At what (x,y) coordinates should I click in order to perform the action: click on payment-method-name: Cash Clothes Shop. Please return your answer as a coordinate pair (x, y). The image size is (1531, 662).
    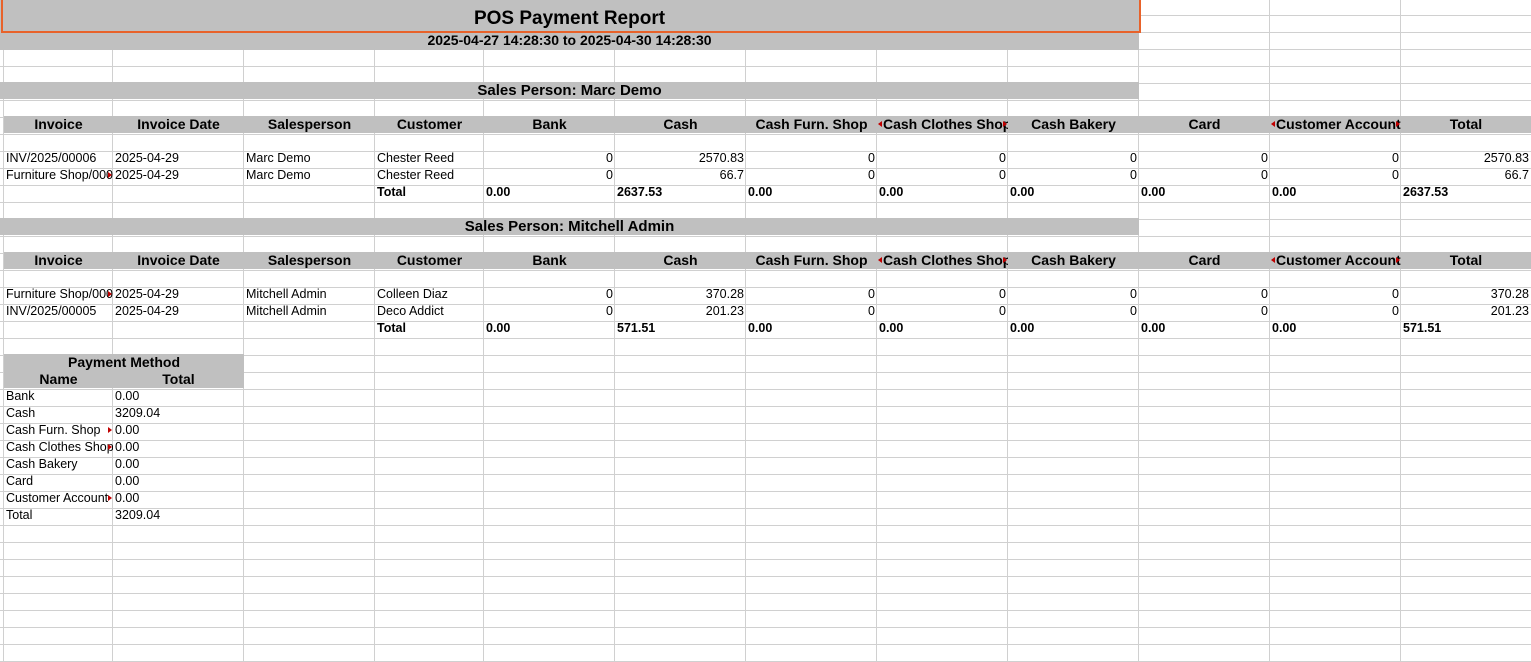
    Looking at the image, I should click on (58, 447).